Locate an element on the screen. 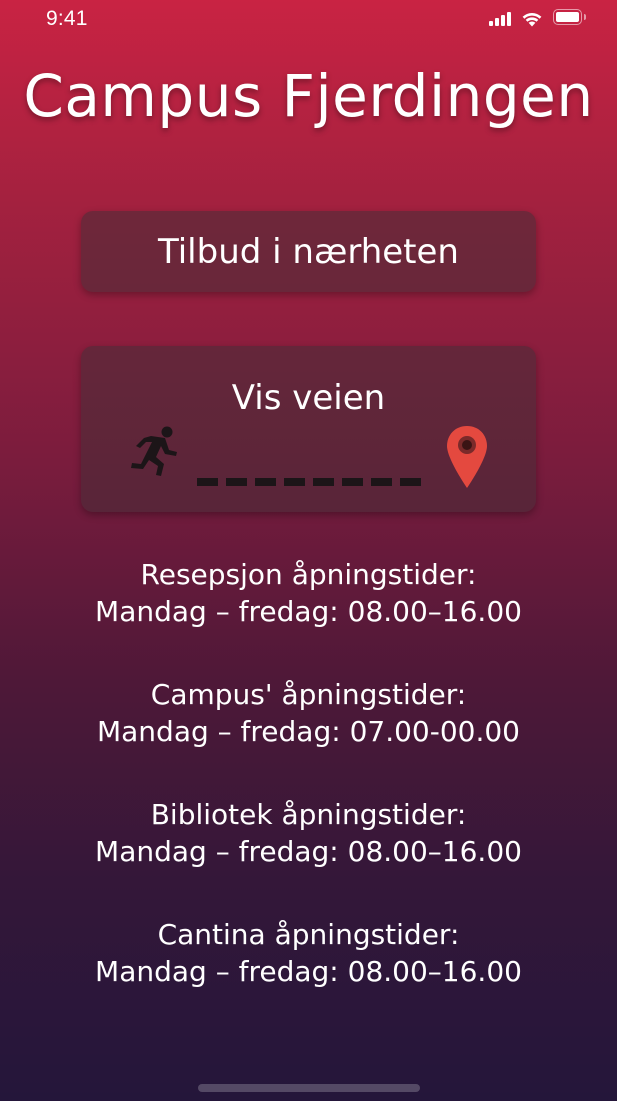 The width and height of the screenshot is (617, 1101). show-route-label: Vis veien is located at coordinates (308, 398).